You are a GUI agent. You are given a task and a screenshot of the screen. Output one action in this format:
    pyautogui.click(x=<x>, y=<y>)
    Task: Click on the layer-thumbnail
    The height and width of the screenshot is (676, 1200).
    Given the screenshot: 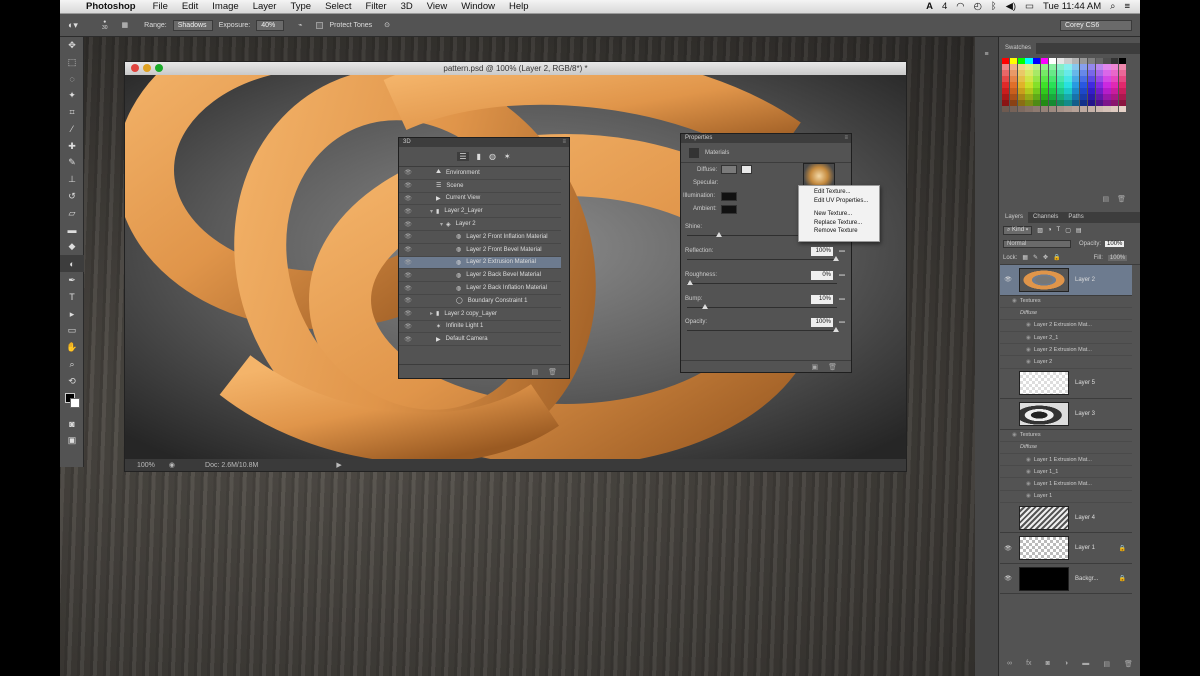 What is the action you would take?
    pyautogui.click(x=1044, y=548)
    